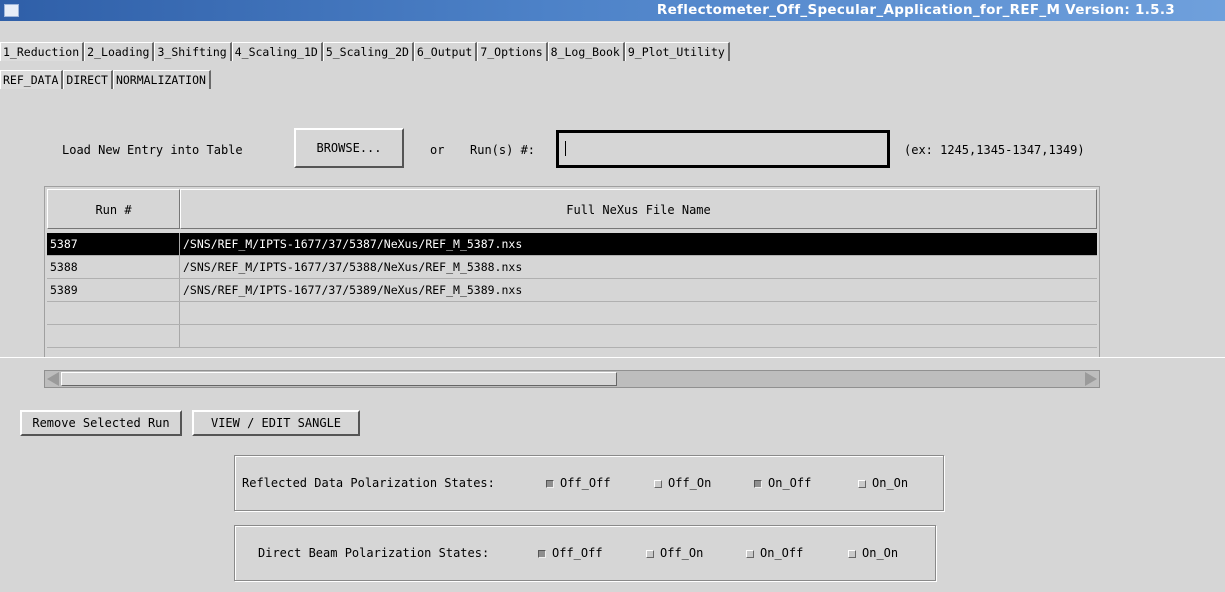 This screenshot has width=1225, height=592. What do you see at coordinates (503, 150) in the screenshot?
I see `runs-label: Run(s) #:` at bounding box center [503, 150].